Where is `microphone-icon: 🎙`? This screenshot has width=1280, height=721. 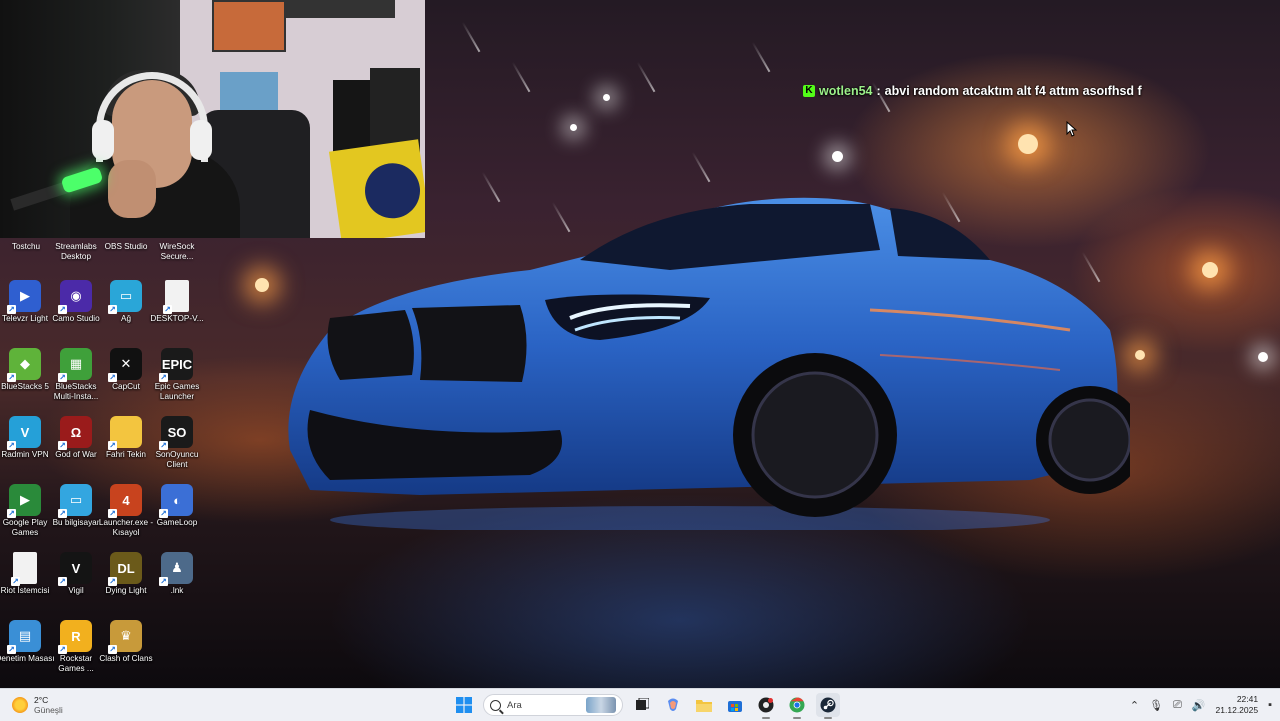 microphone-icon: 🎙 is located at coordinates (1156, 705).